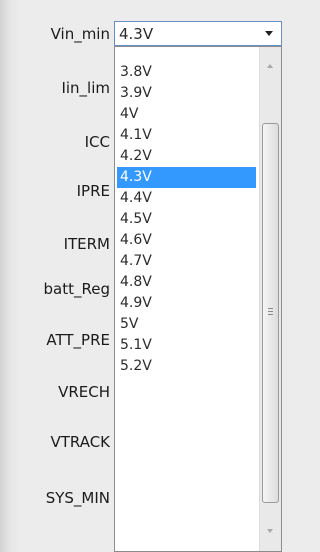 This screenshot has width=320, height=552. Describe the element at coordinates (186, 261) in the screenshot. I see `option-4-7v: 4.7V` at that location.